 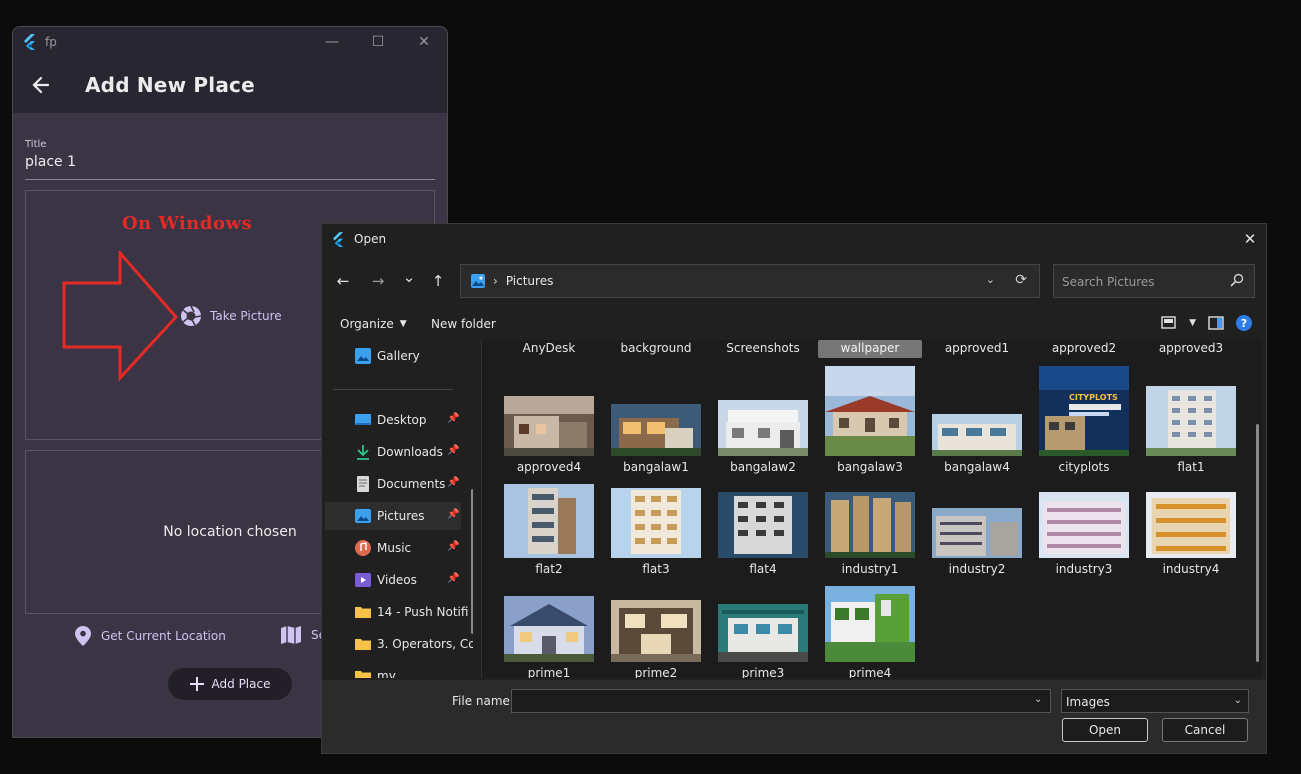 What do you see at coordinates (977, 418) in the screenshot?
I see `file-item: bangalaw4` at bounding box center [977, 418].